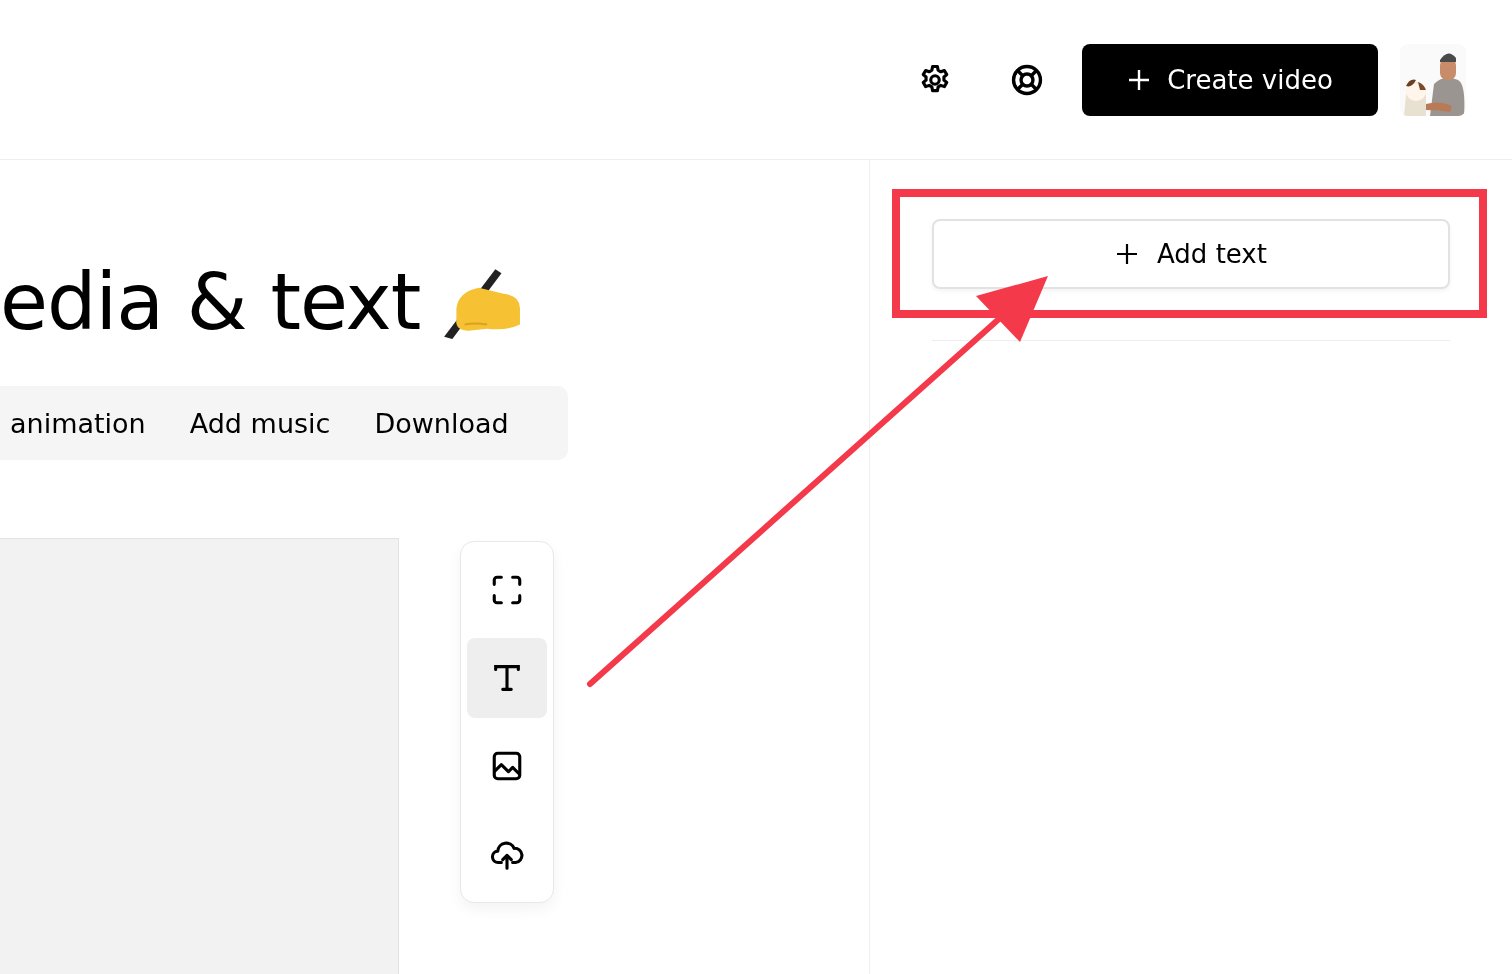 This screenshot has width=1512, height=974. Describe the element at coordinates (507, 590) in the screenshot. I see `frame-corners-icon` at that location.